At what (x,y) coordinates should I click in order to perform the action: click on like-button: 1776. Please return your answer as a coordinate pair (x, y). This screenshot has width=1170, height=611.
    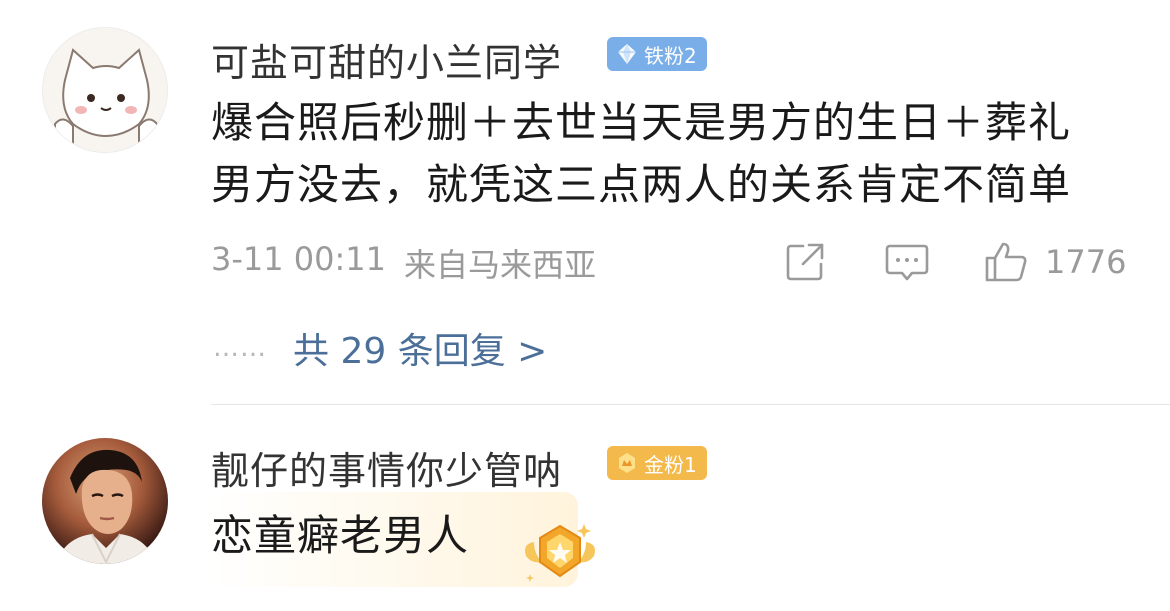
    Looking at the image, I should click on (1054, 262).